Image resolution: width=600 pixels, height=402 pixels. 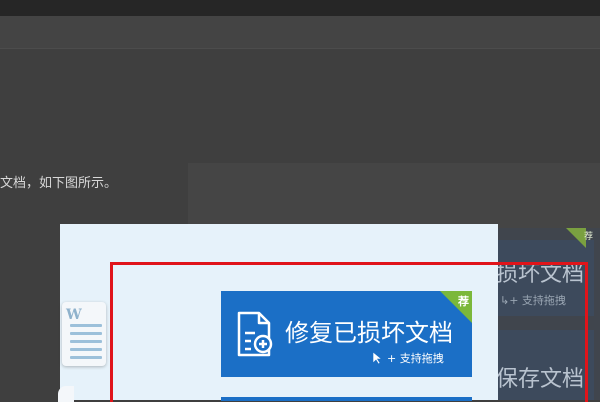 I want to click on header-band, so click(x=300, y=32).